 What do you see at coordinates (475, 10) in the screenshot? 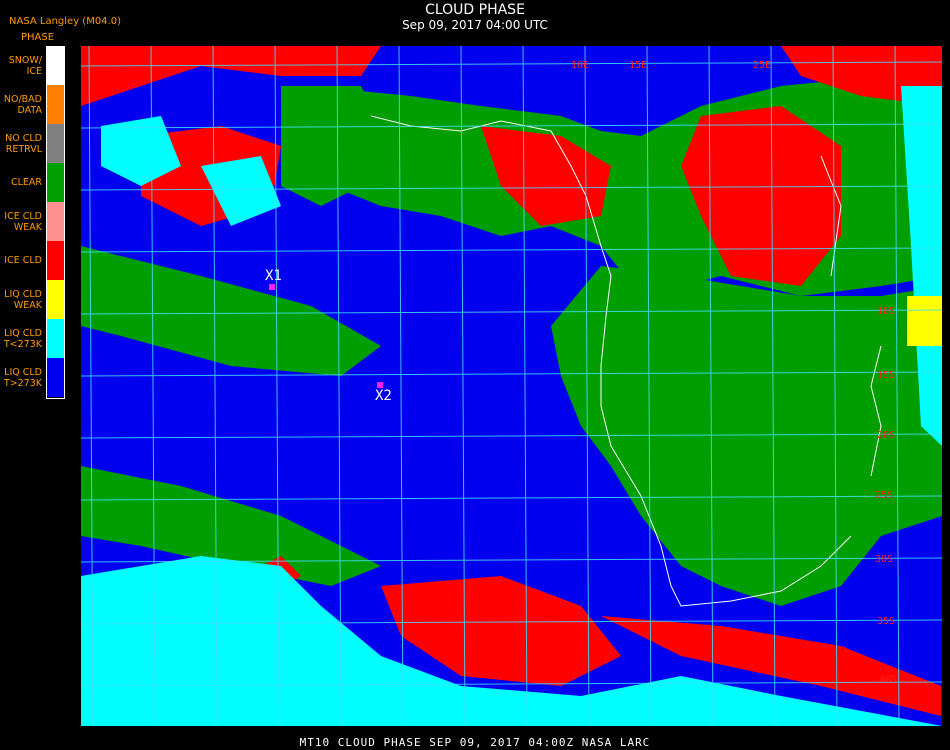
I see `page-title: CLOUD PHASE` at bounding box center [475, 10].